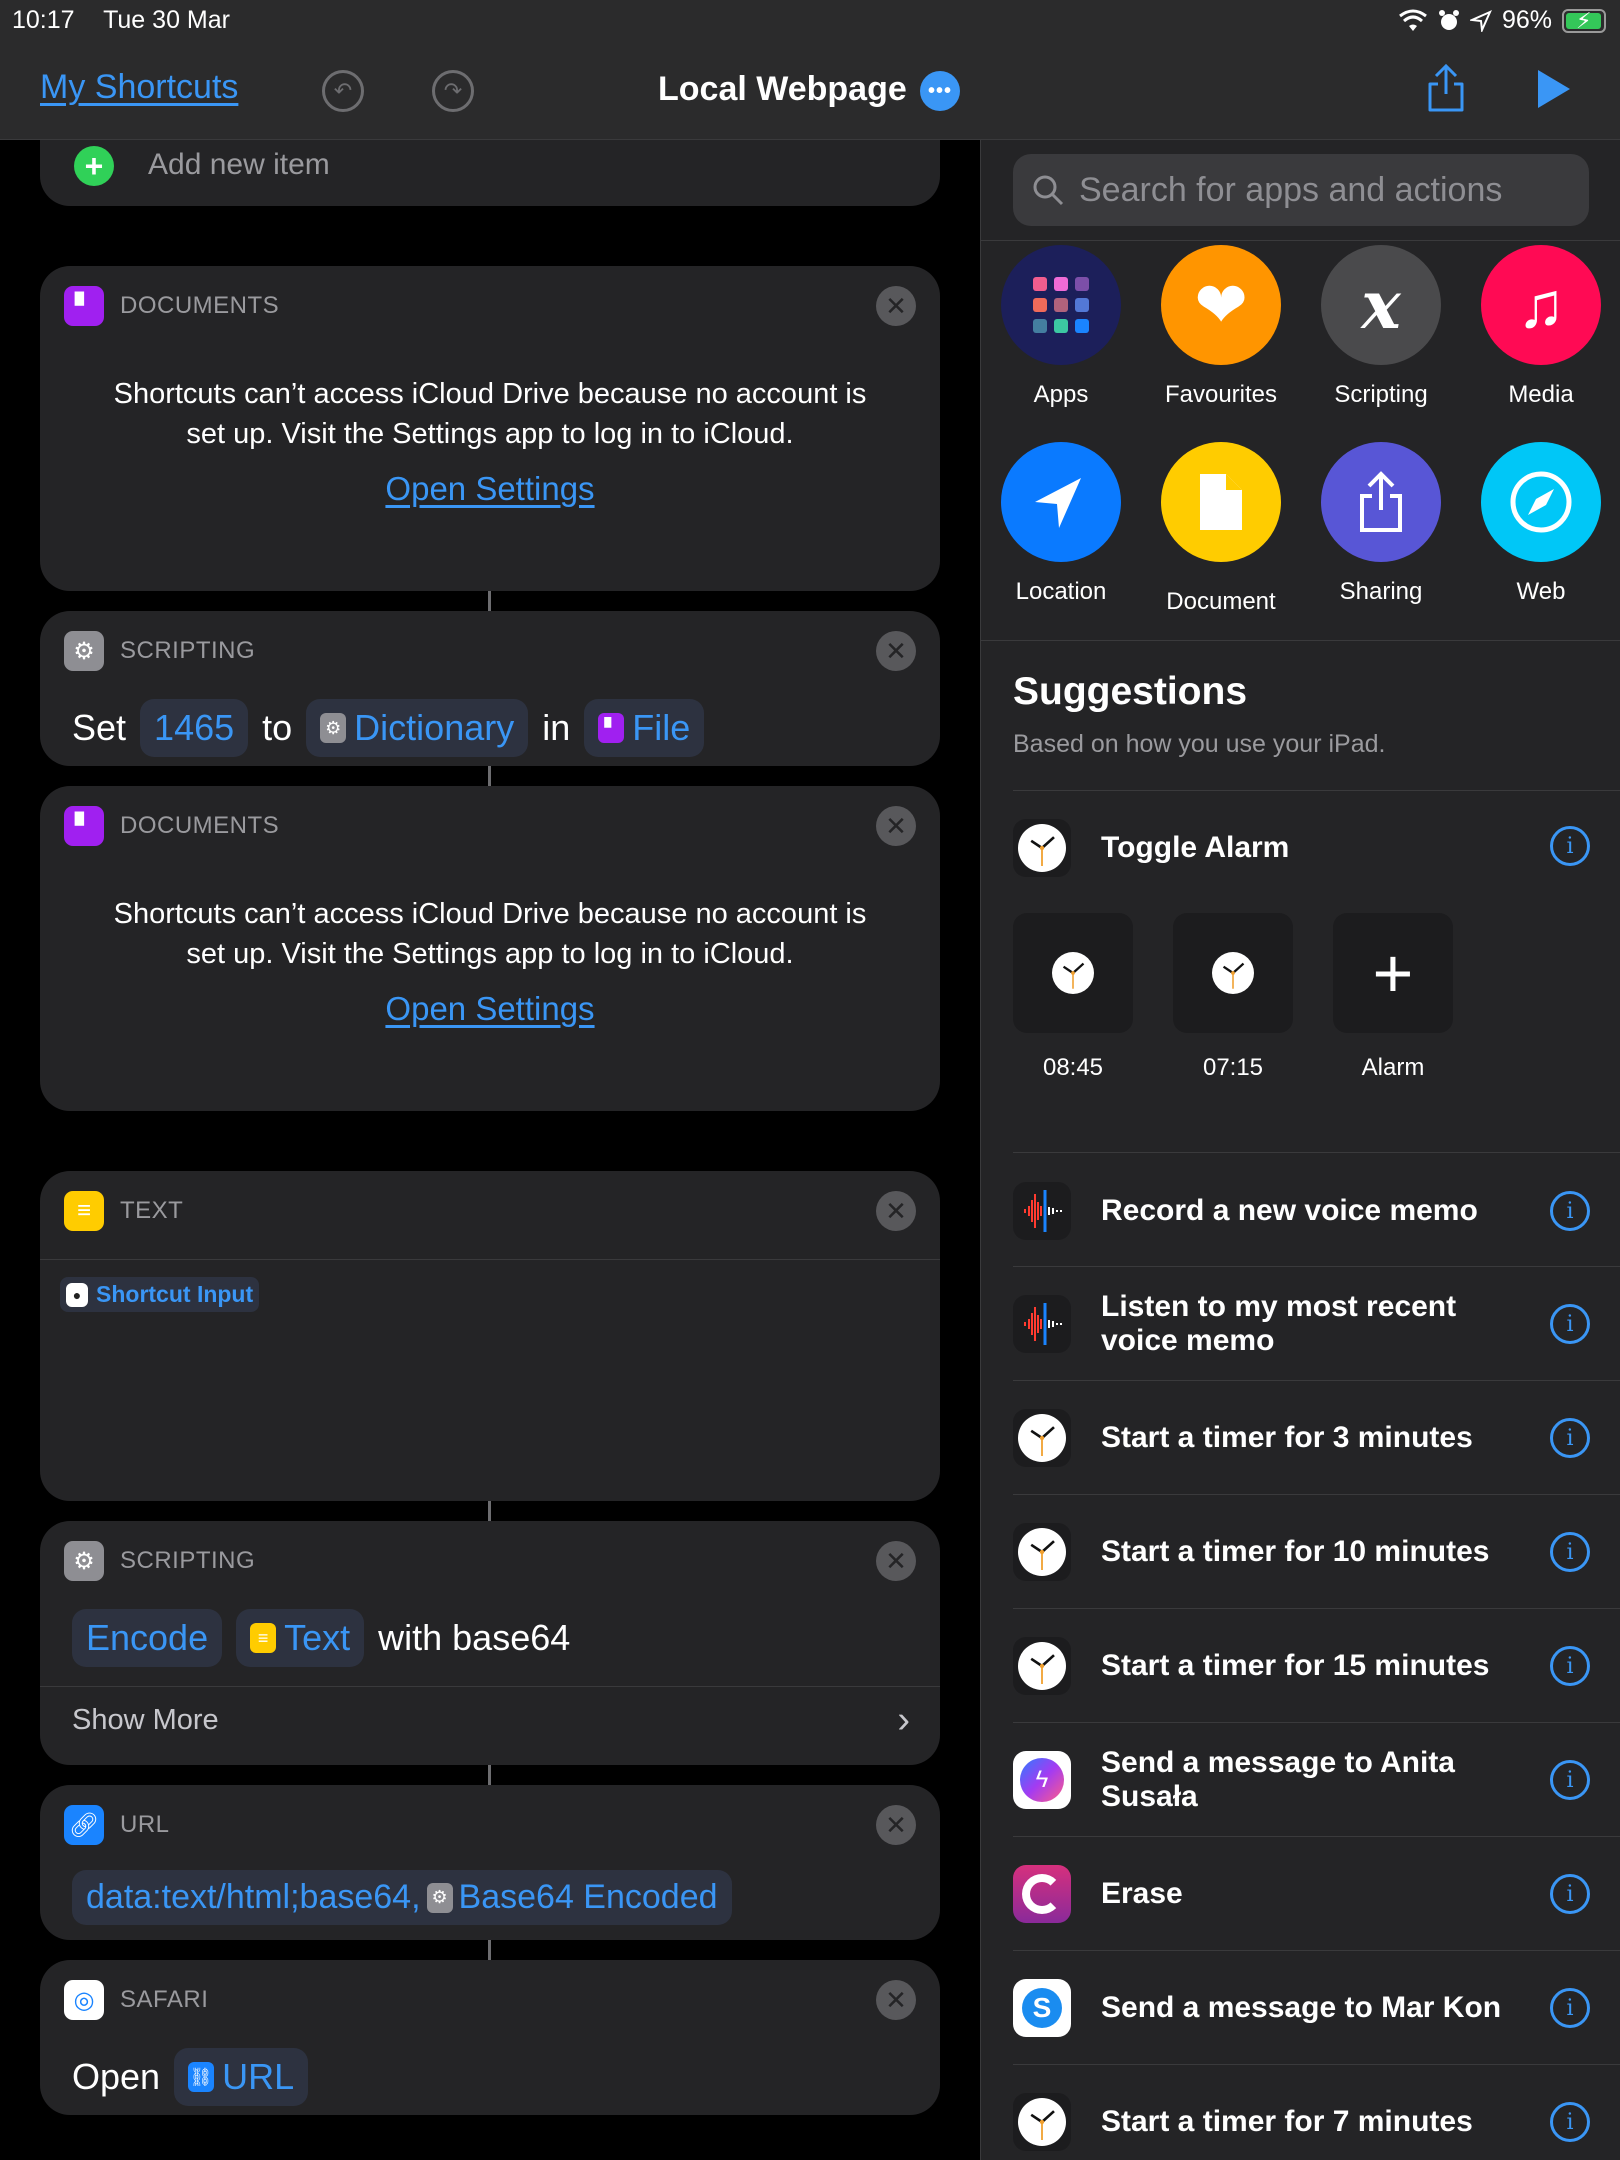 This screenshot has width=1620, height=2160. I want to click on category-sharing: Sharing, so click(1381, 524).